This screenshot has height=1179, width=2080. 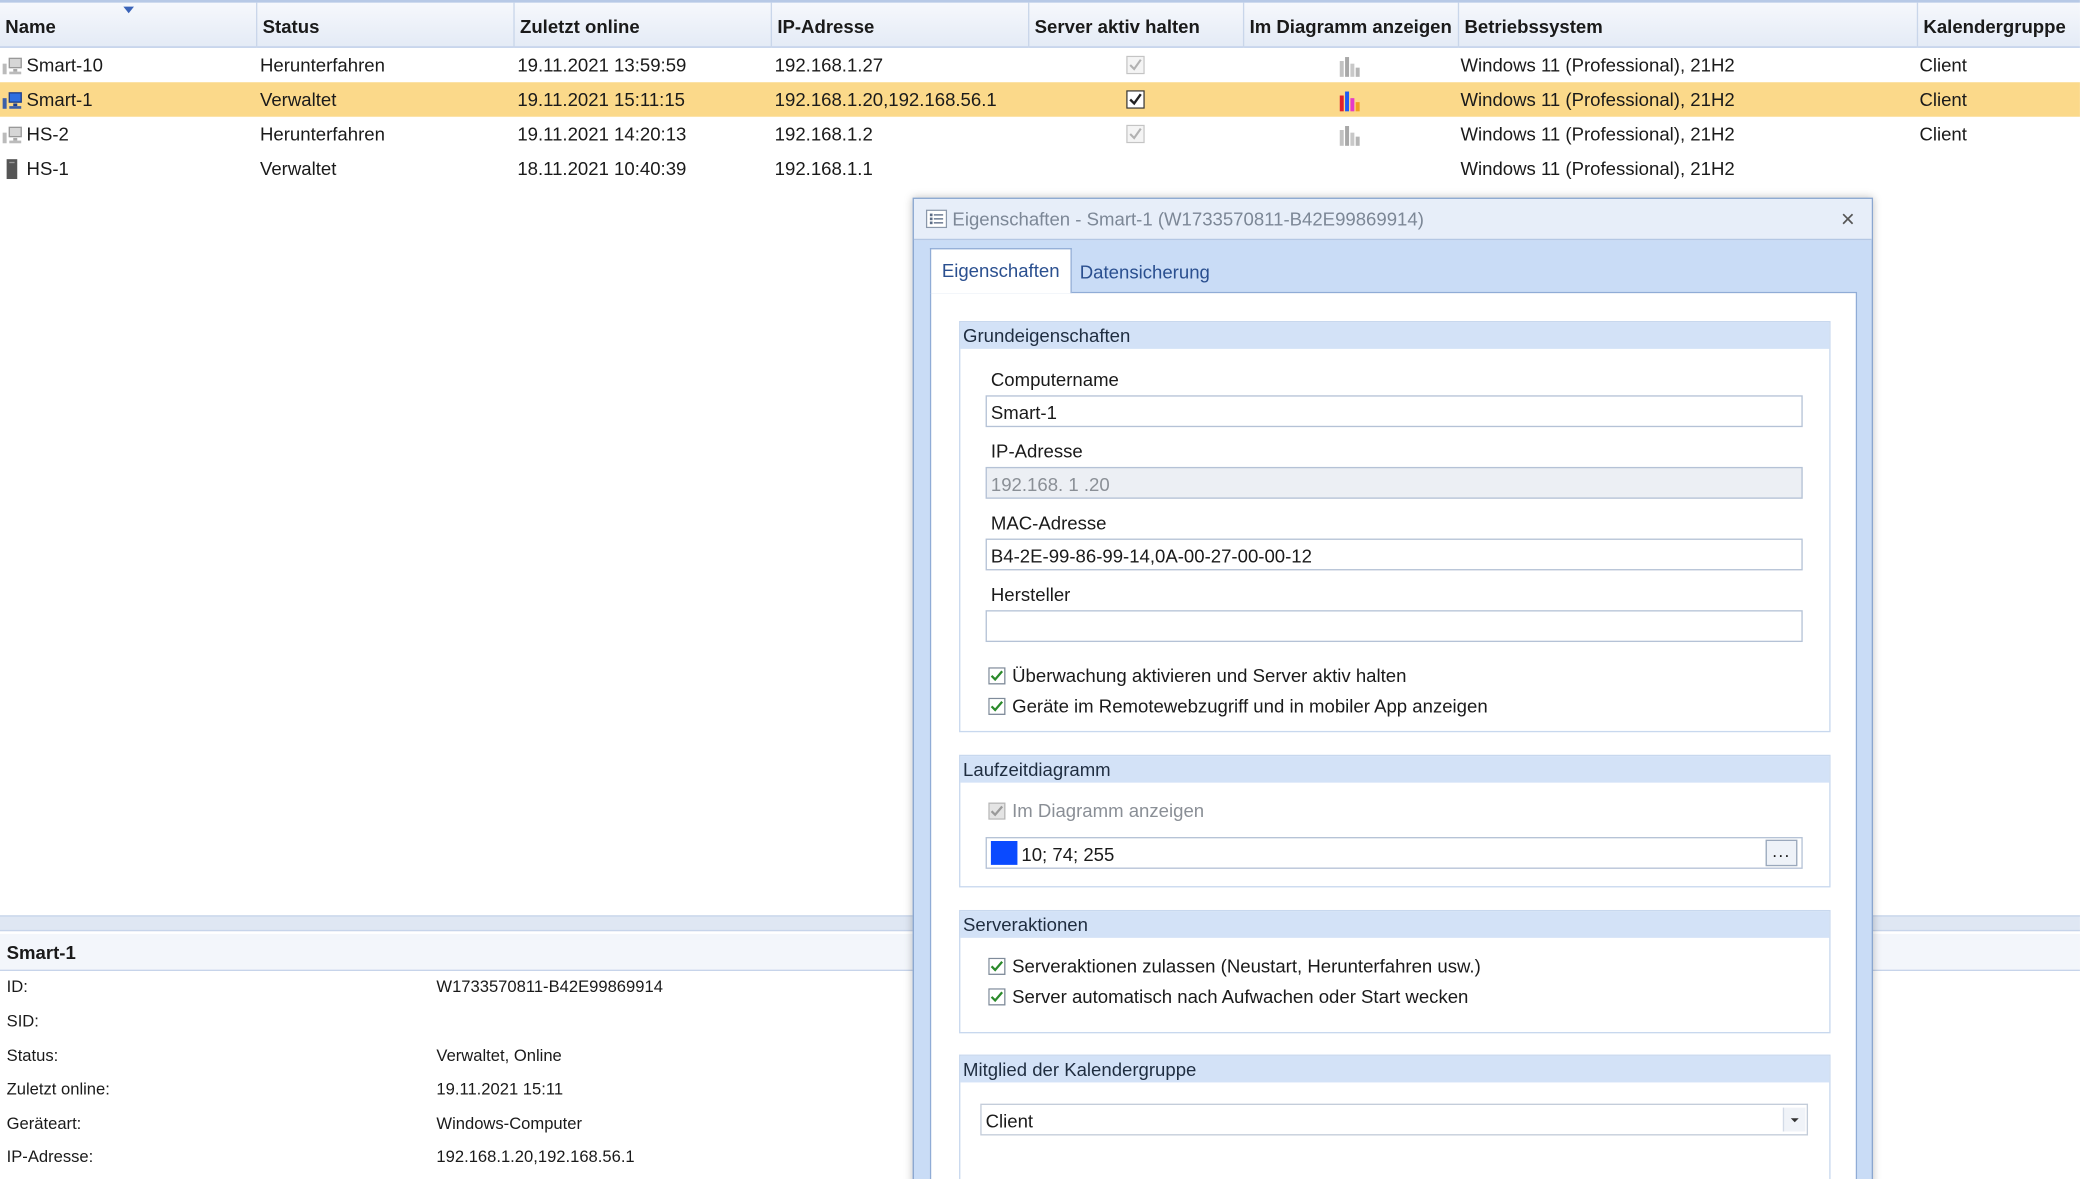 I want to click on row-name: Smart-1, so click(x=59, y=99).